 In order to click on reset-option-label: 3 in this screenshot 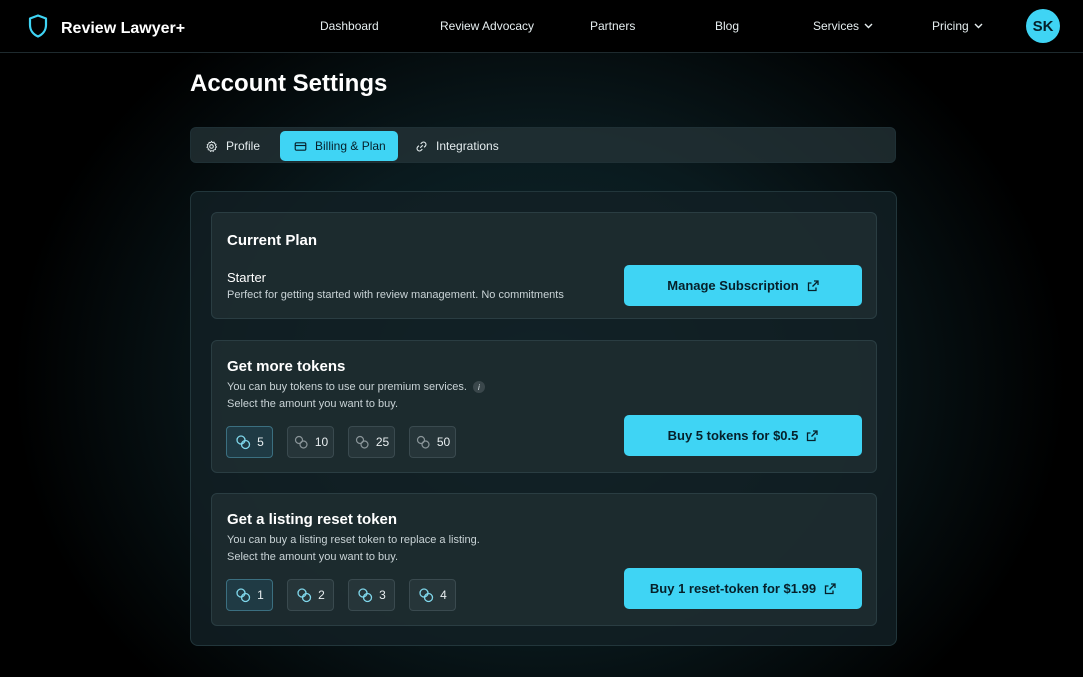, I will do `click(382, 595)`.